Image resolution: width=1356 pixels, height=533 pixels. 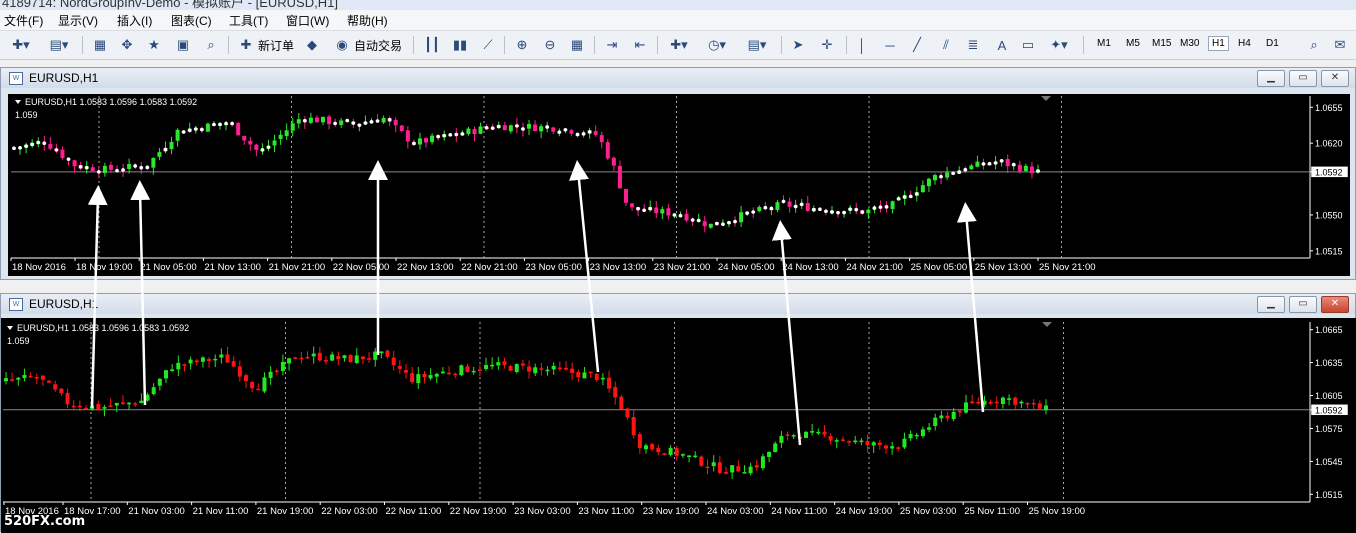 What do you see at coordinates (183, 45) in the screenshot?
I see `terminal-icon: ▣` at bounding box center [183, 45].